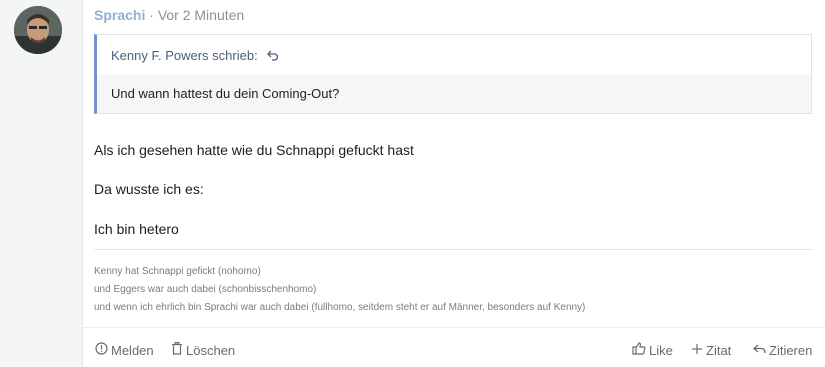 The height and width of the screenshot is (367, 825). I want to click on thumbs-up-icon, so click(640, 351).